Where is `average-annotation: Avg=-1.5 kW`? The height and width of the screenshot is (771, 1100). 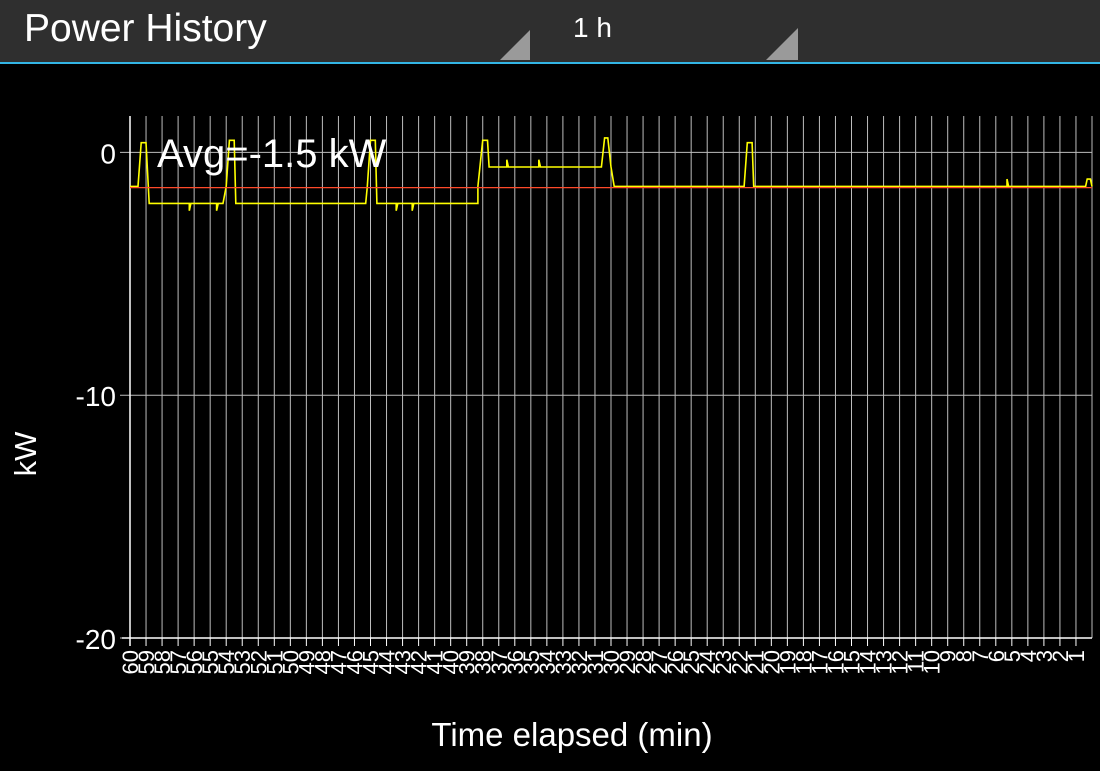
average-annotation: Avg=-1.5 kW is located at coordinates (272, 154).